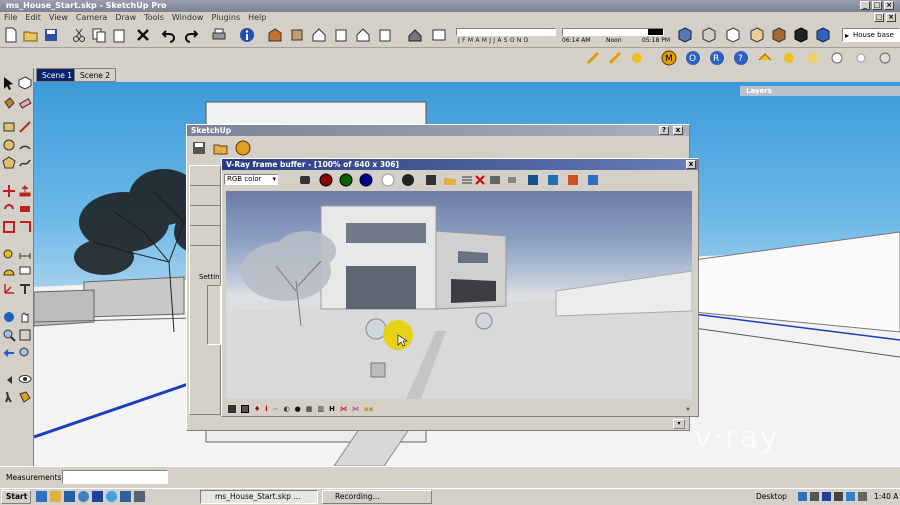 The image size is (900, 505). What do you see at coordinates (69, 496) in the screenshot?
I see `quicklaunch-app1-icon` at bounding box center [69, 496].